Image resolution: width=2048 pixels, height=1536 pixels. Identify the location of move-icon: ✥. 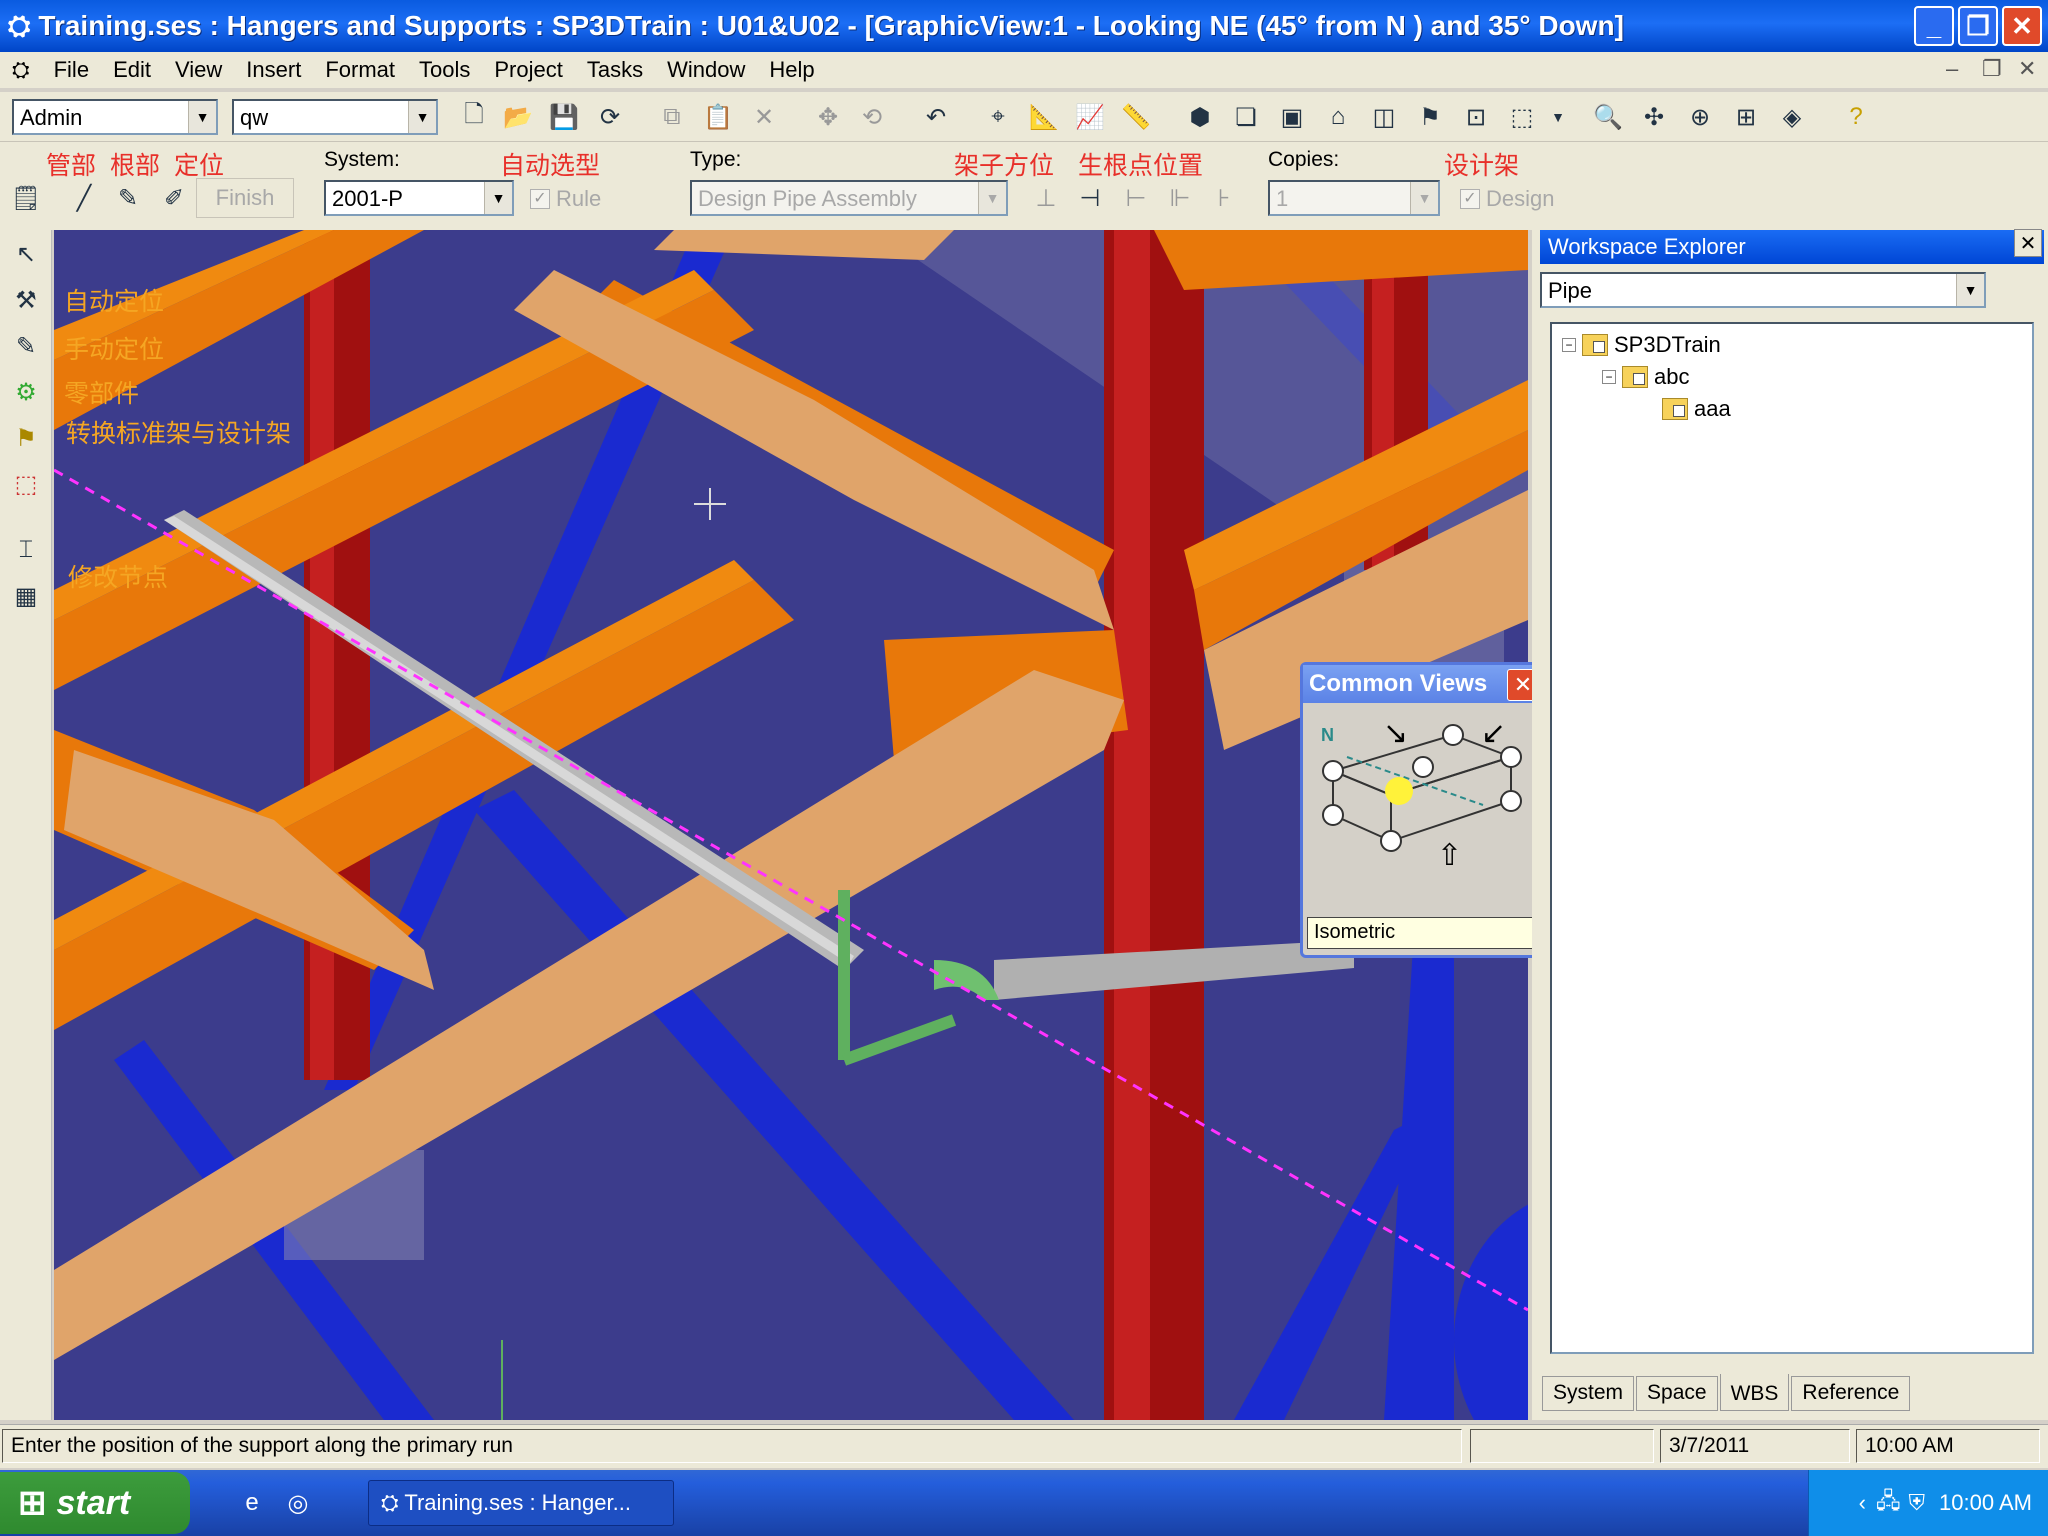
(828, 117).